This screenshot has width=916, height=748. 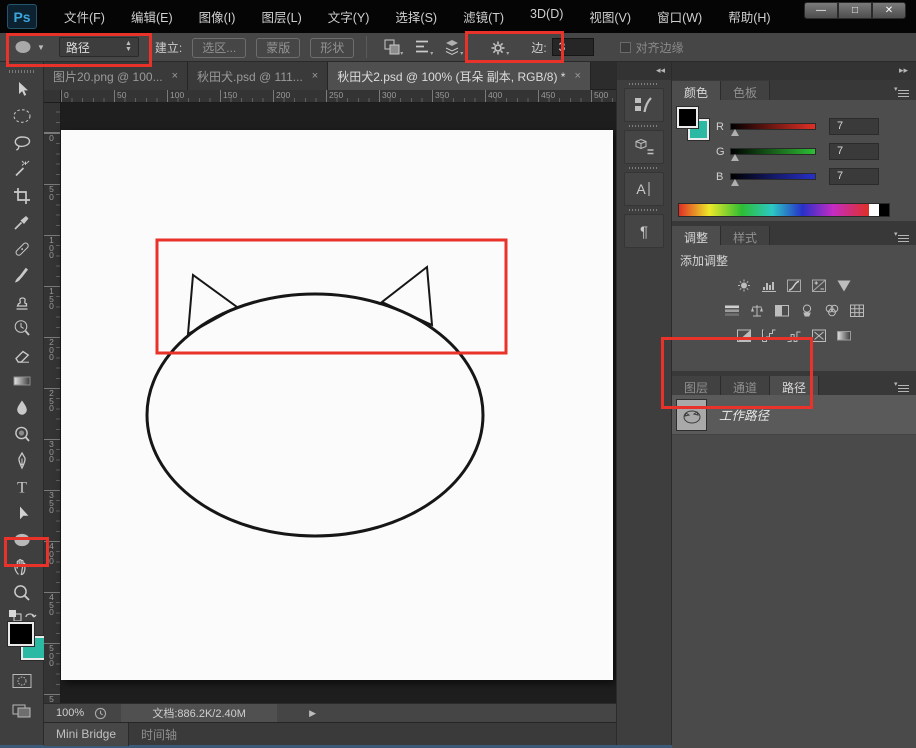 What do you see at coordinates (422, 47) in the screenshot?
I see `path-alignment-icon: ▾` at bounding box center [422, 47].